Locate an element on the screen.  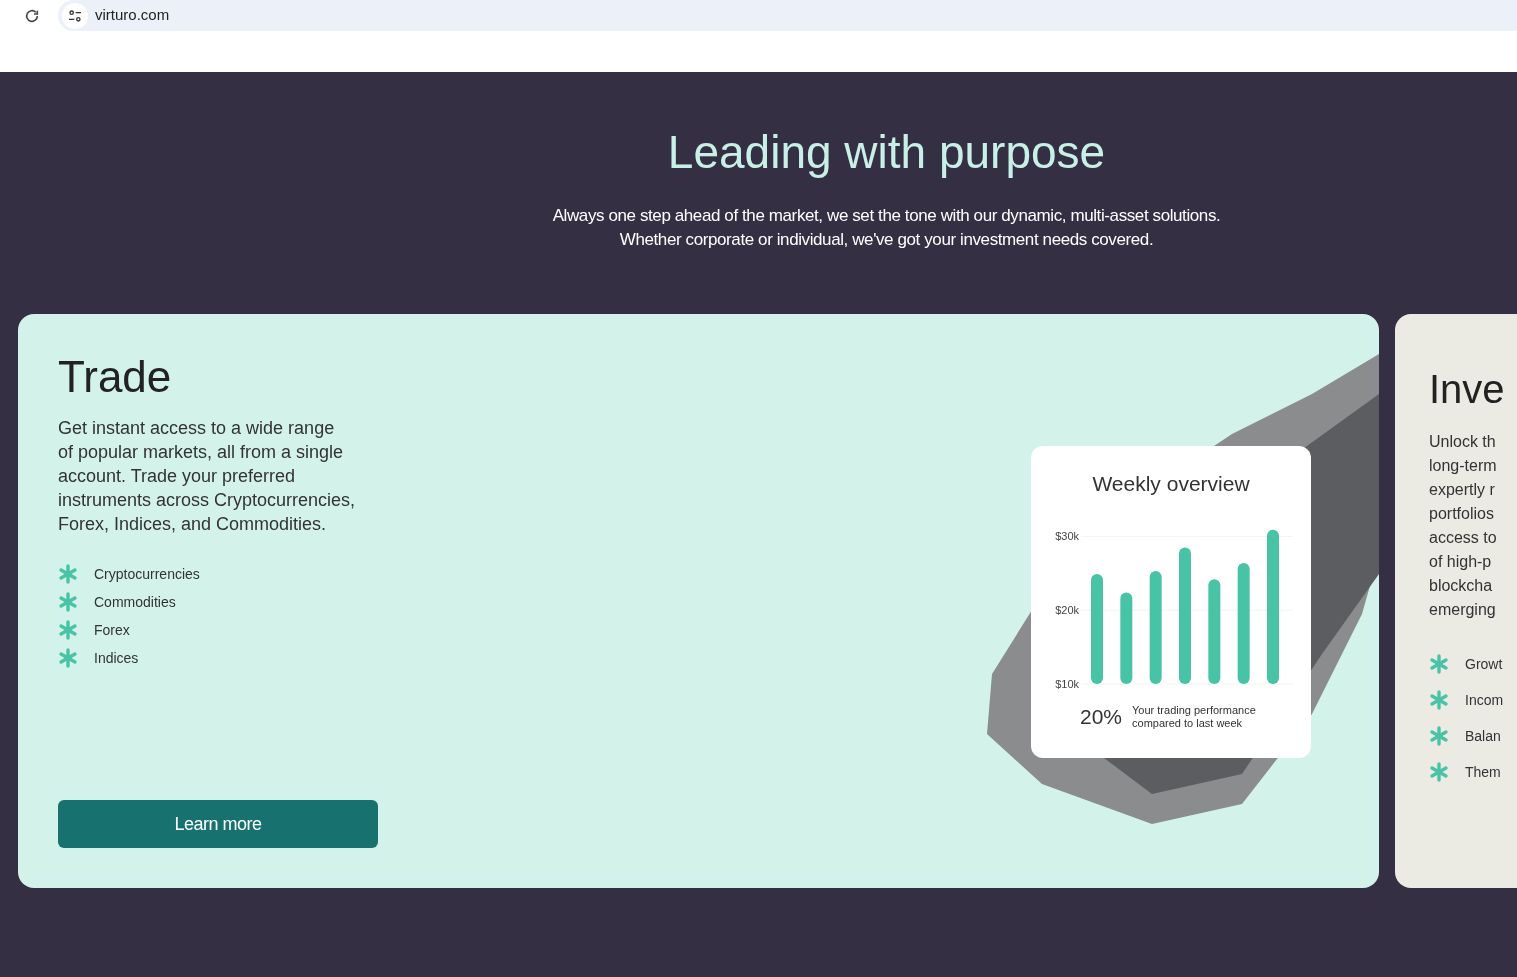
chart-title: Weekly overview is located at coordinates (1171, 484).